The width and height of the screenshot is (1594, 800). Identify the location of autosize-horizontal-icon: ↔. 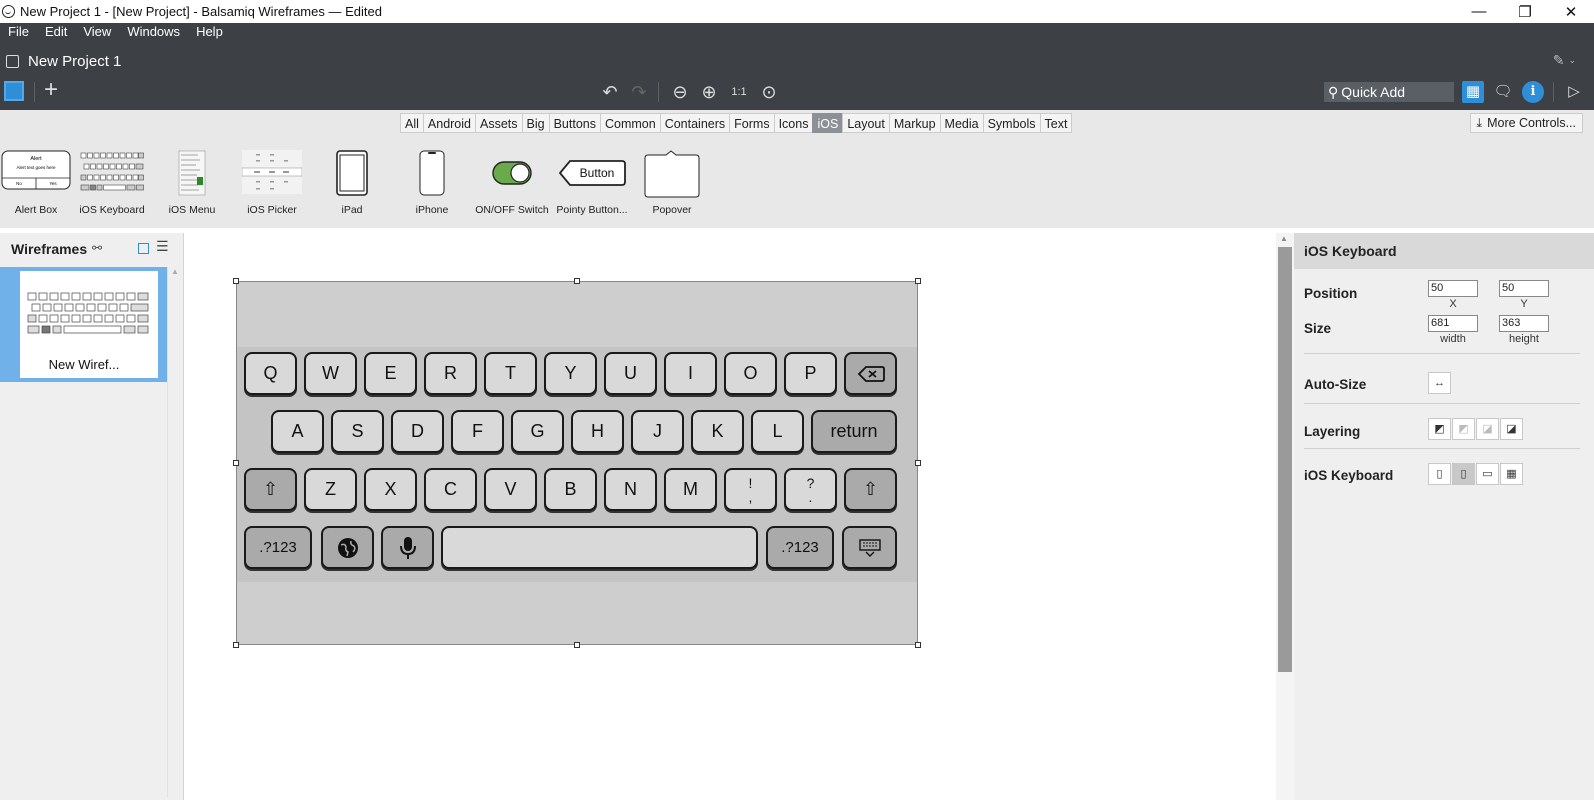
(1439, 383).